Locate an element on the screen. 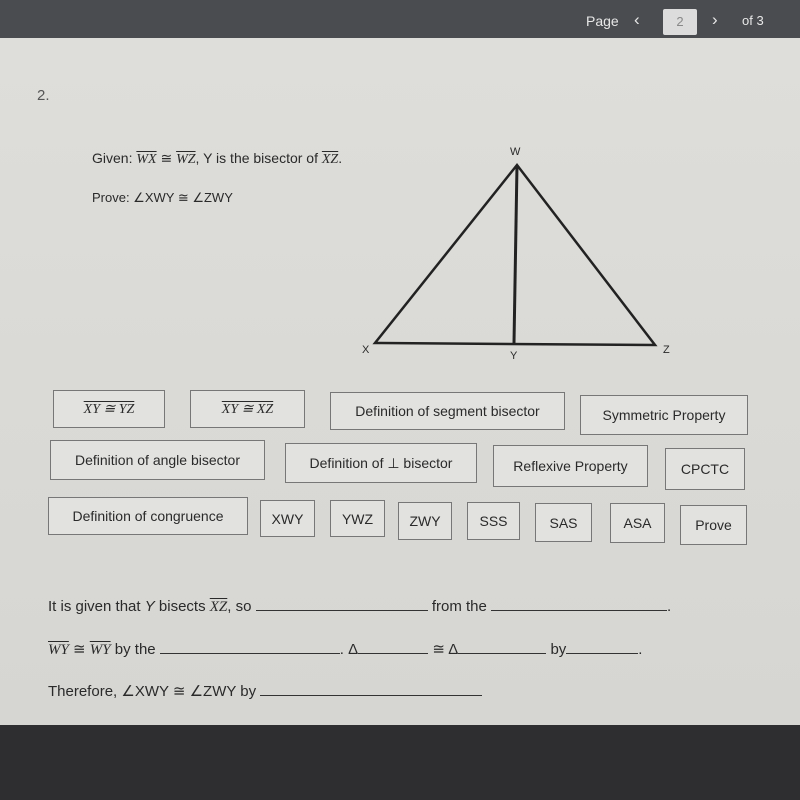  choice-label: XY ≅ YZ is located at coordinates (109, 409).